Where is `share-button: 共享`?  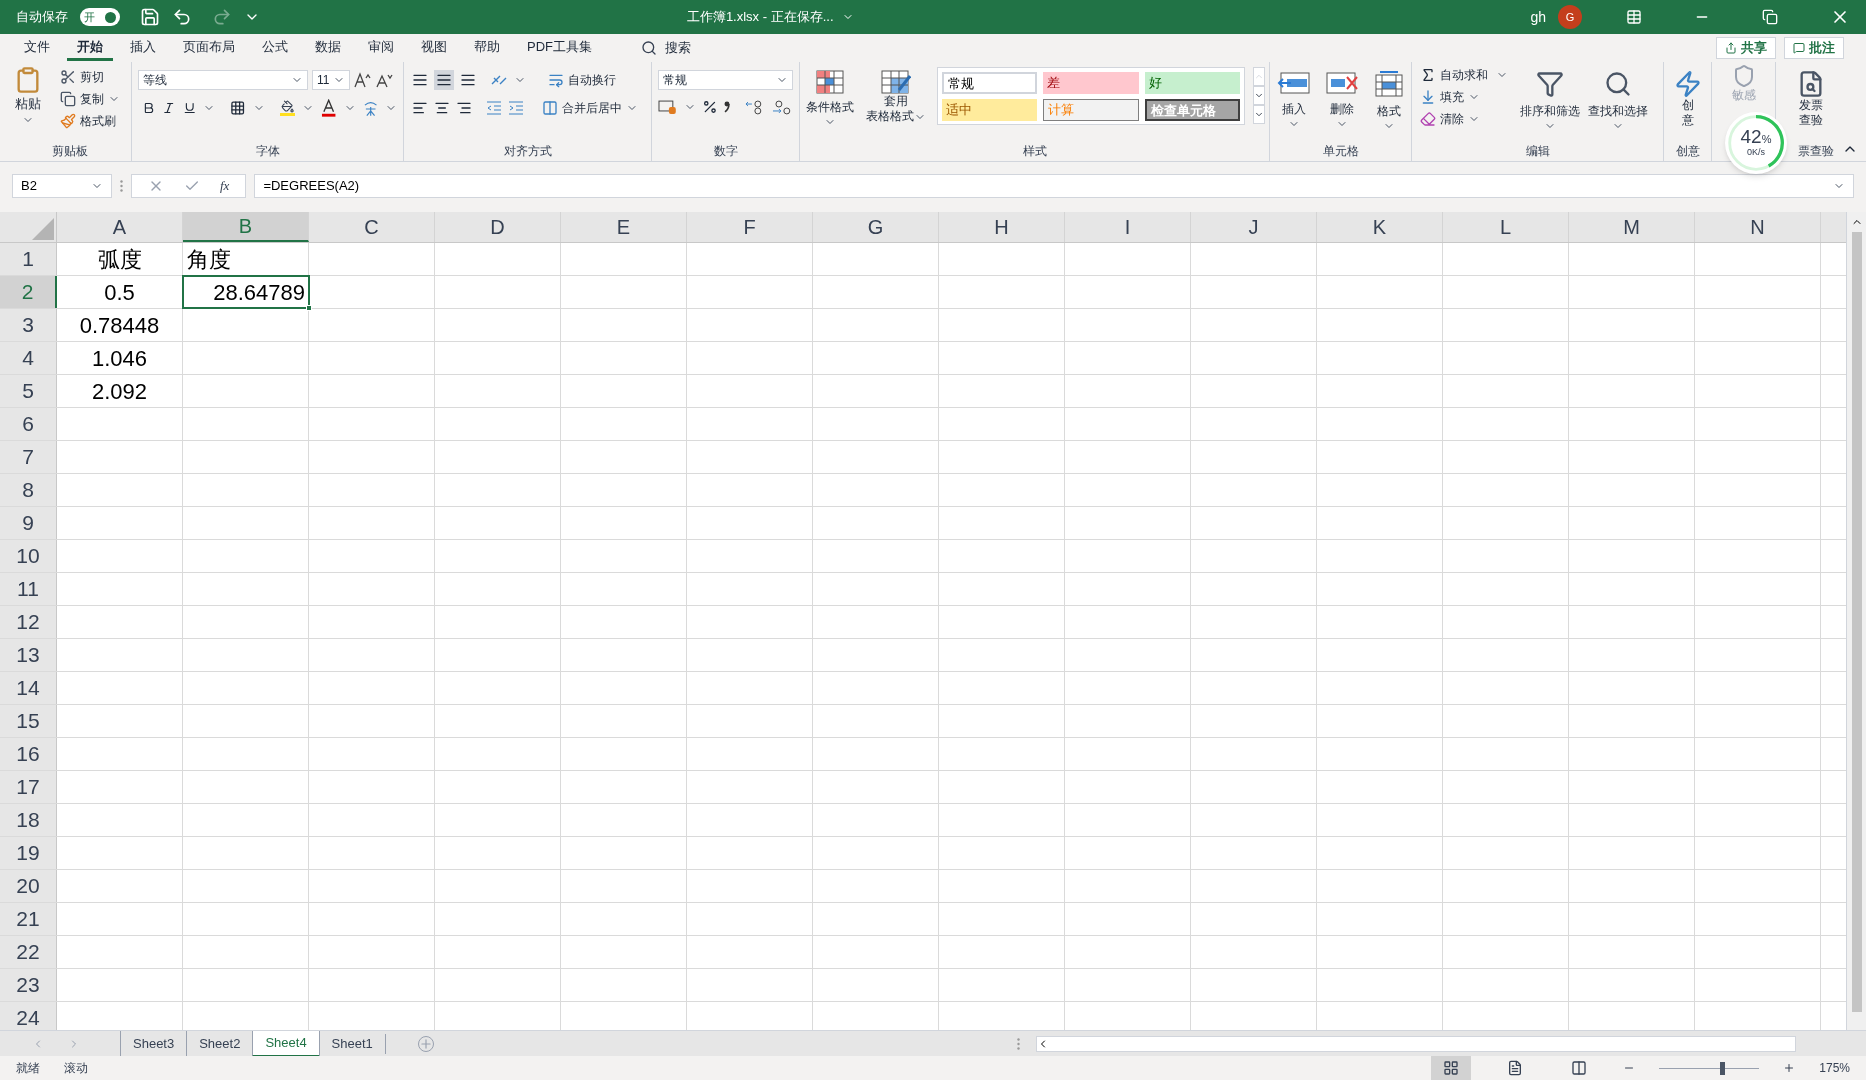
share-button: 共享 is located at coordinates (1746, 48).